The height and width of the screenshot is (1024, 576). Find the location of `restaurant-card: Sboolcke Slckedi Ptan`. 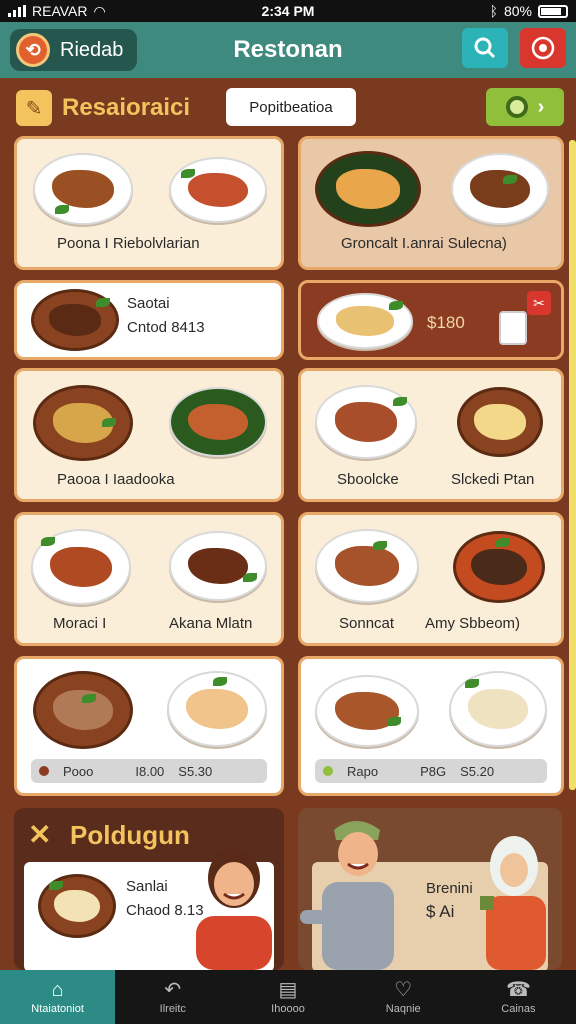

restaurant-card: Sboolcke Slckedi Ptan is located at coordinates (431, 435).